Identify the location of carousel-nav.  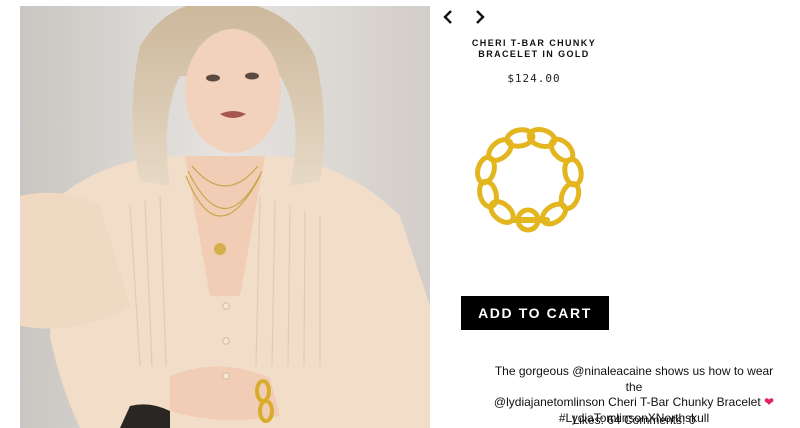
(464, 17).